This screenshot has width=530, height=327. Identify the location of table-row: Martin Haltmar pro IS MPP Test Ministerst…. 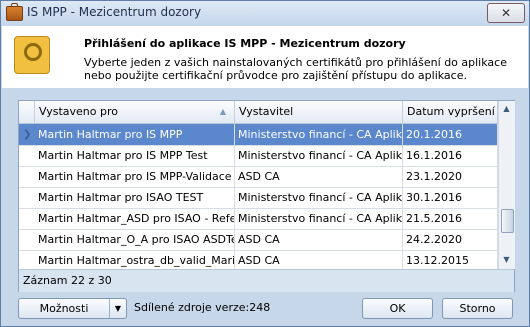
(258, 156).